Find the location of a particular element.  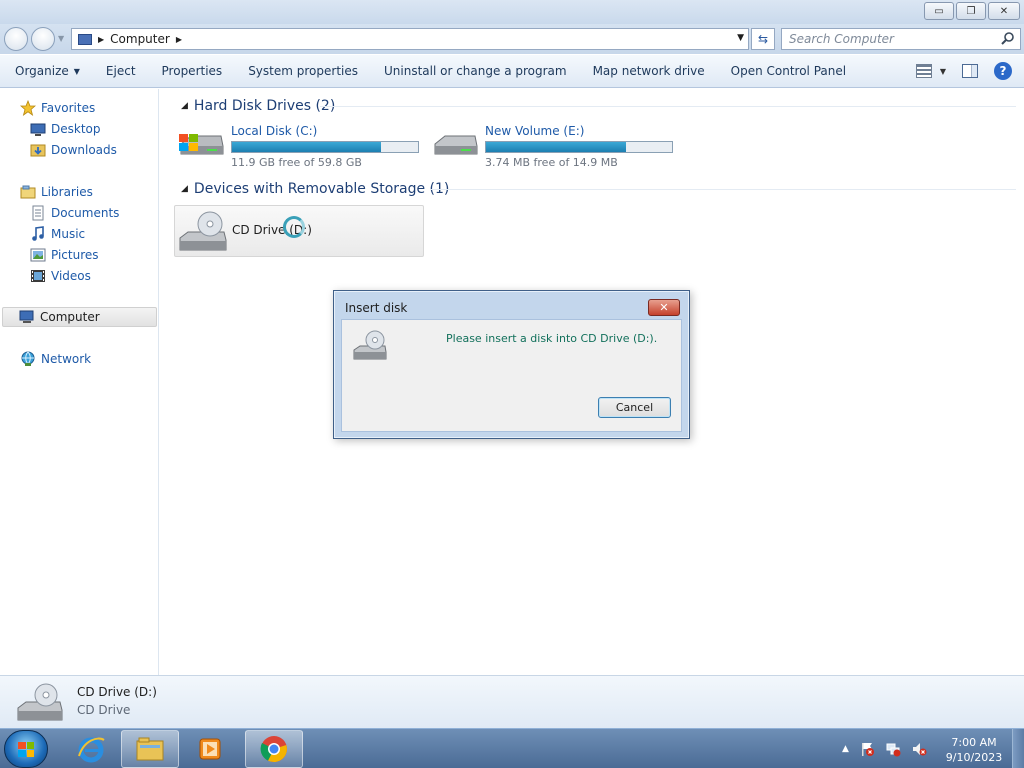

details-pane: CD Drive (D:) CD Drive is located at coordinates (512, 701).